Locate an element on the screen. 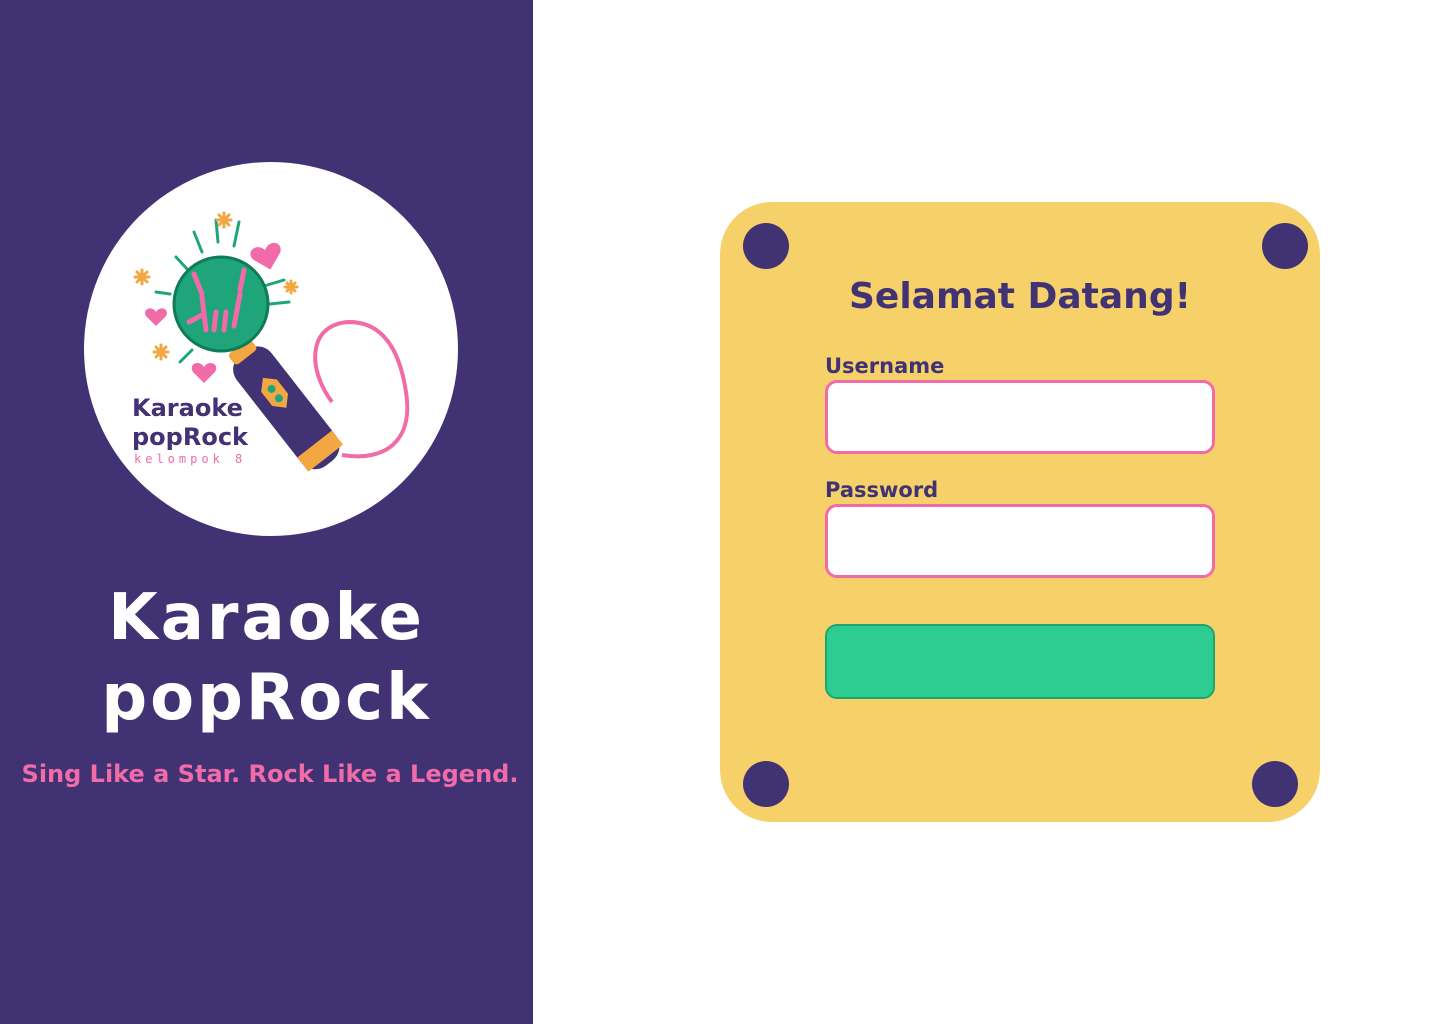 The width and height of the screenshot is (1440, 1024). microphone-rock-hand-icon: Karaoke popRock kelompok 8 is located at coordinates (271, 341).